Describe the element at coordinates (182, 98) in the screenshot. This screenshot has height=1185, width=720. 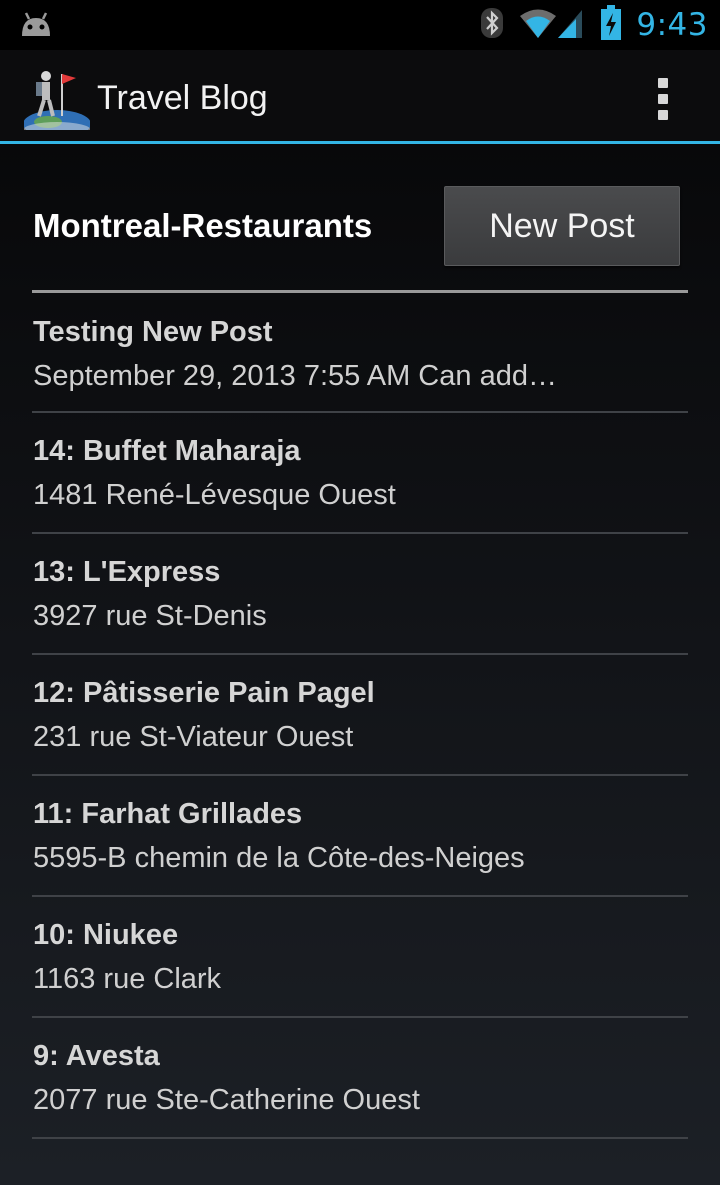
I see `app-title: Travel Blog` at that location.